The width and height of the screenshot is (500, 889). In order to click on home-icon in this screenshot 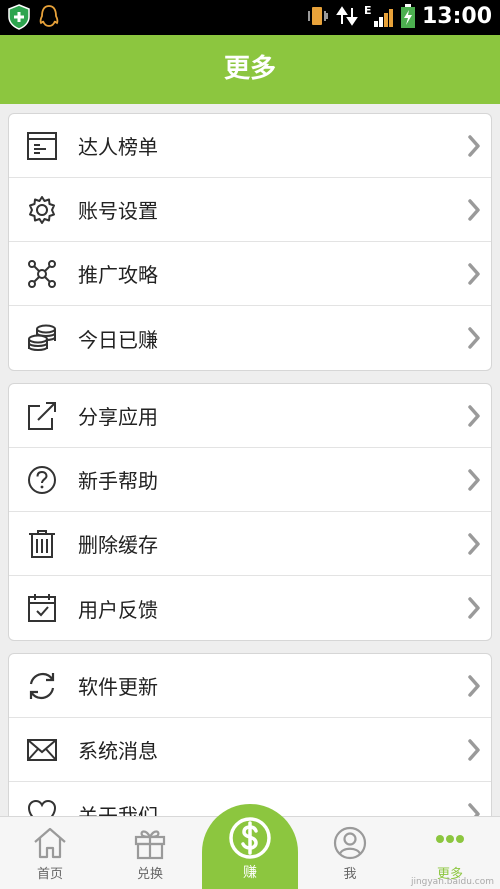, I will do `click(50, 843)`.